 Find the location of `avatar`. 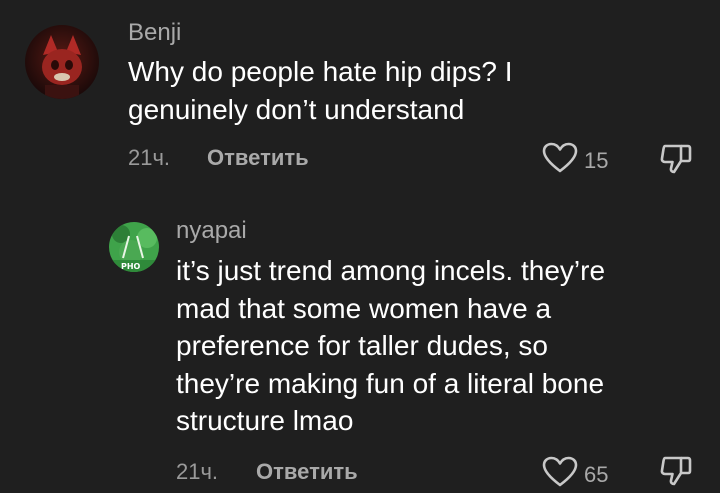

avatar is located at coordinates (62, 62).